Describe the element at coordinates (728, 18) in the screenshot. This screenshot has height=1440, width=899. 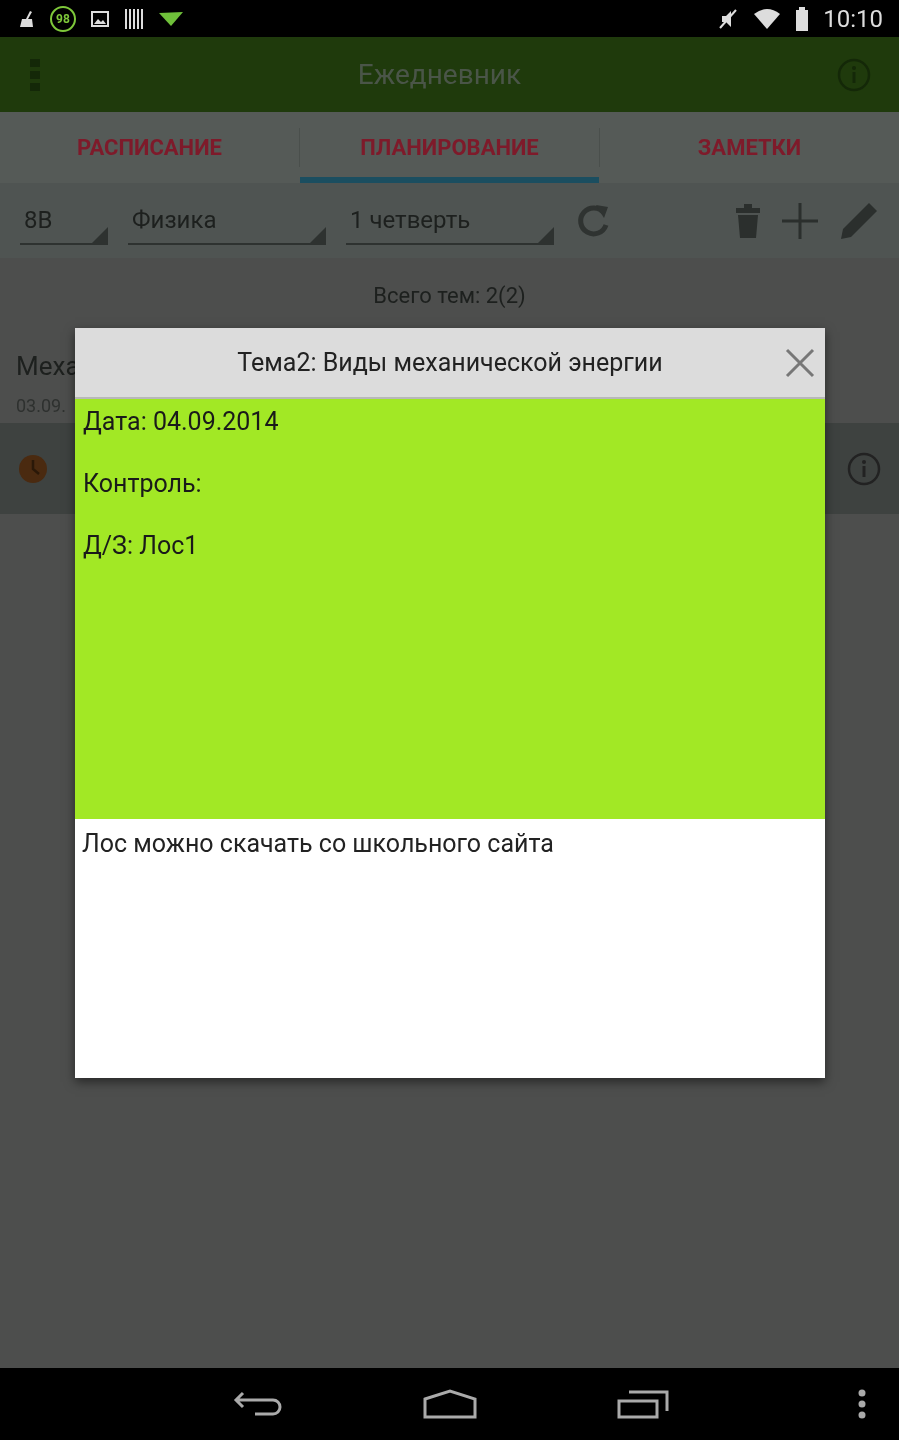
I see `mute-icon` at that location.